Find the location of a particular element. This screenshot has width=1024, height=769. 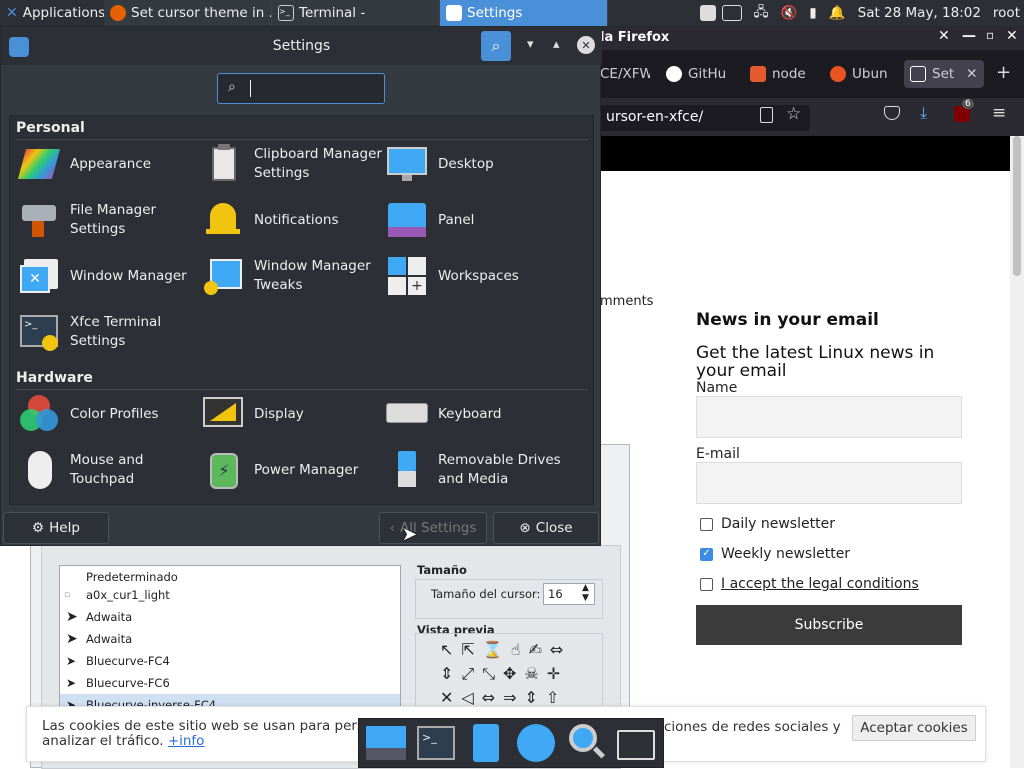

list-item: ➤ Bluecurve-FC4 is located at coordinates (230, 661).